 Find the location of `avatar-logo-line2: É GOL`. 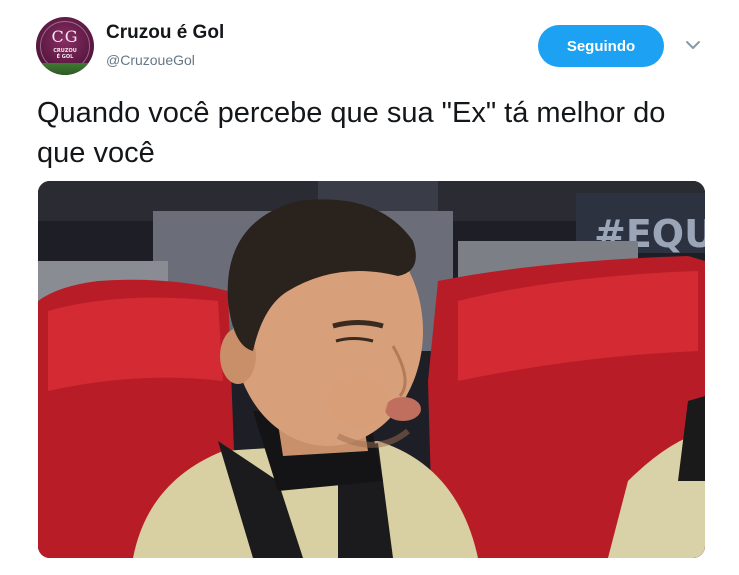

avatar-logo-line2: É GOL is located at coordinates (65, 57).